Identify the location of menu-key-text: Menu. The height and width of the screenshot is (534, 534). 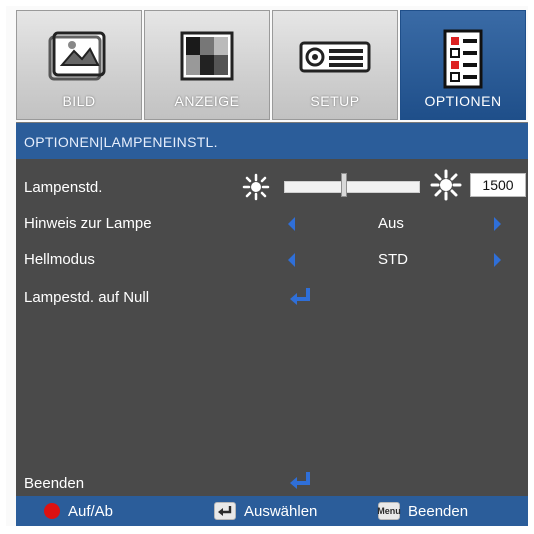
(389, 511).